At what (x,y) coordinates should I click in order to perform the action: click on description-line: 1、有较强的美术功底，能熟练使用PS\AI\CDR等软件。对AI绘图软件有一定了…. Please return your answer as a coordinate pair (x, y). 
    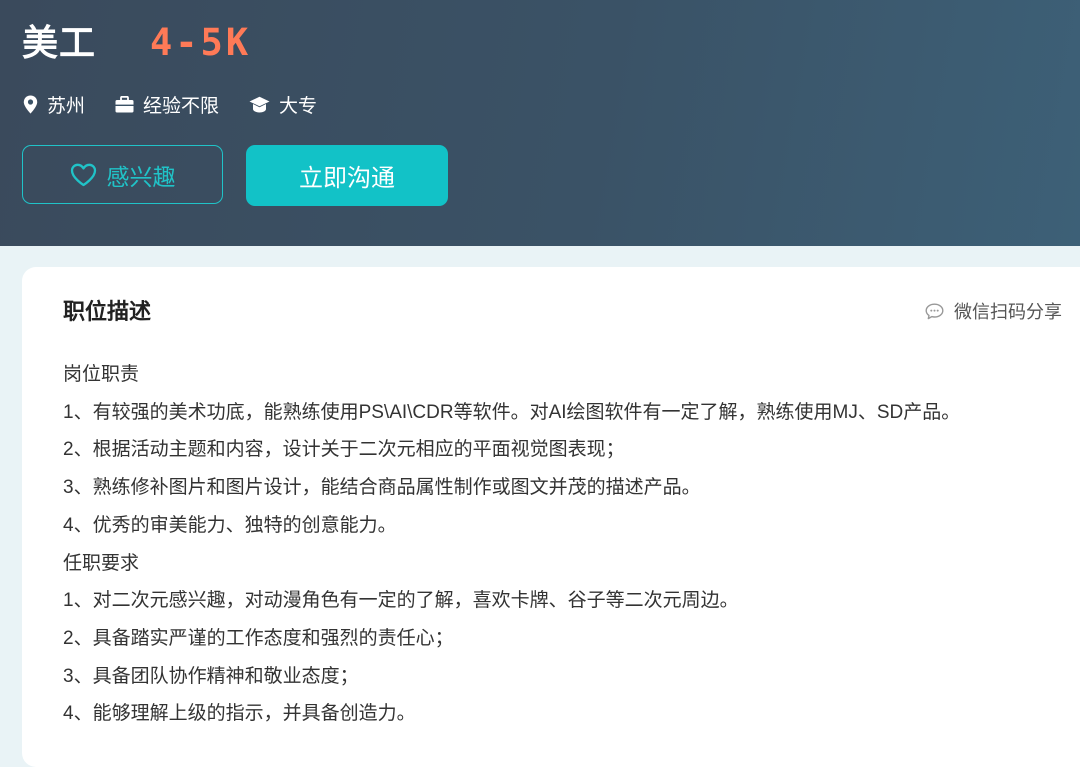
    Looking at the image, I should click on (512, 412).